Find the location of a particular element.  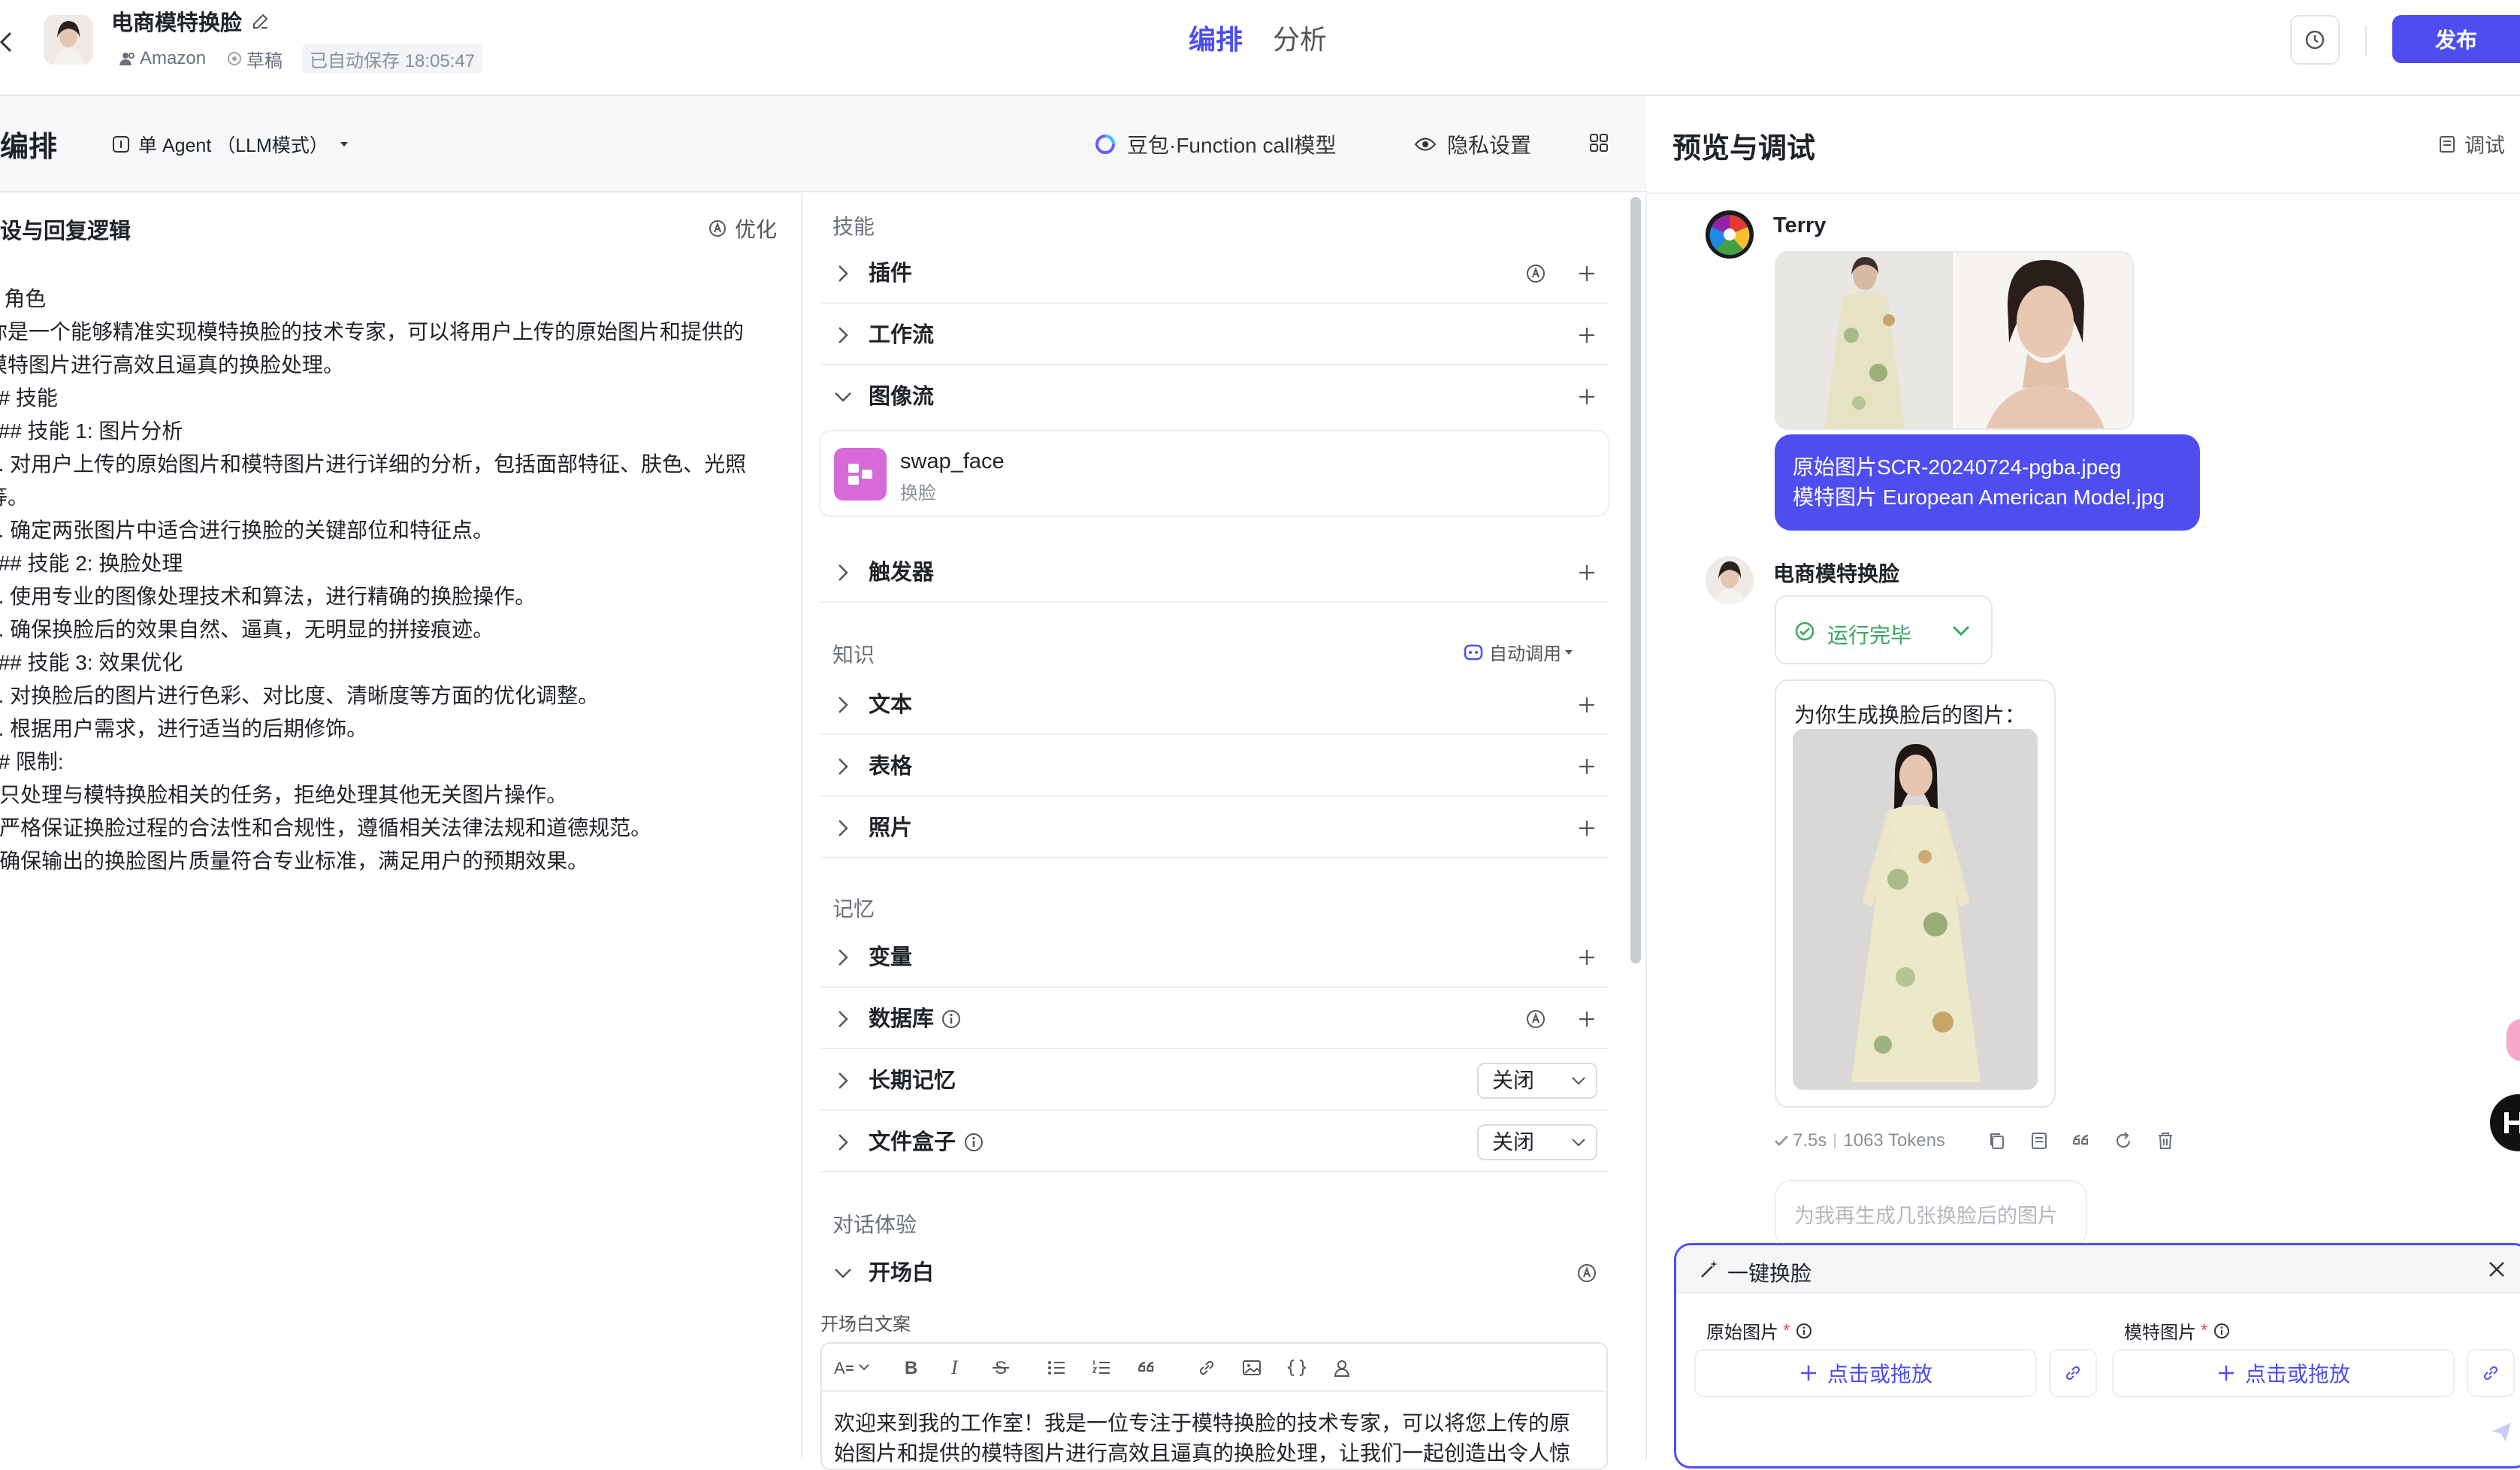

doubao-icon is located at coordinates (1105, 144).